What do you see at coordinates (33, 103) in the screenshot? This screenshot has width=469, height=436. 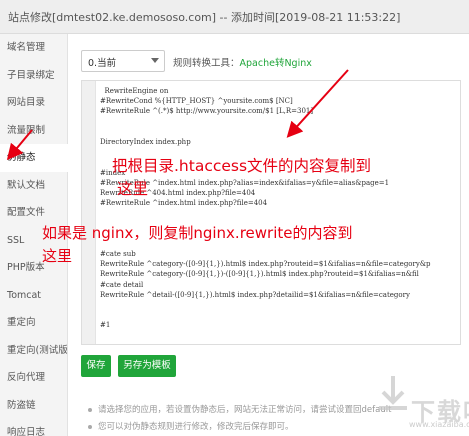 I see `sidebar-item-site-dir: 网站目录` at bounding box center [33, 103].